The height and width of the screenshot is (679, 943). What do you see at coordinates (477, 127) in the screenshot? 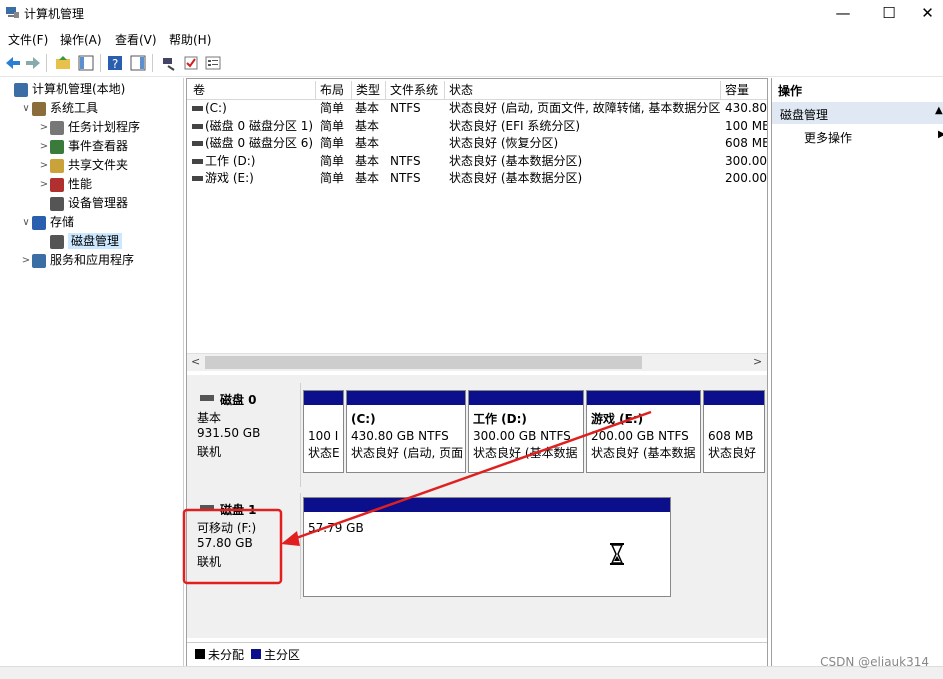
I see `table-row: (磁盘 0 磁盘分区 1) 简单 基本 状态良好 (EFI 系统分区) 100 ME` at bounding box center [477, 127].